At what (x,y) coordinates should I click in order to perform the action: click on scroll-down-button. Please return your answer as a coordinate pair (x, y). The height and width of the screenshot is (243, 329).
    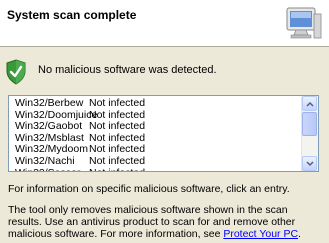
    Looking at the image, I should click on (309, 163).